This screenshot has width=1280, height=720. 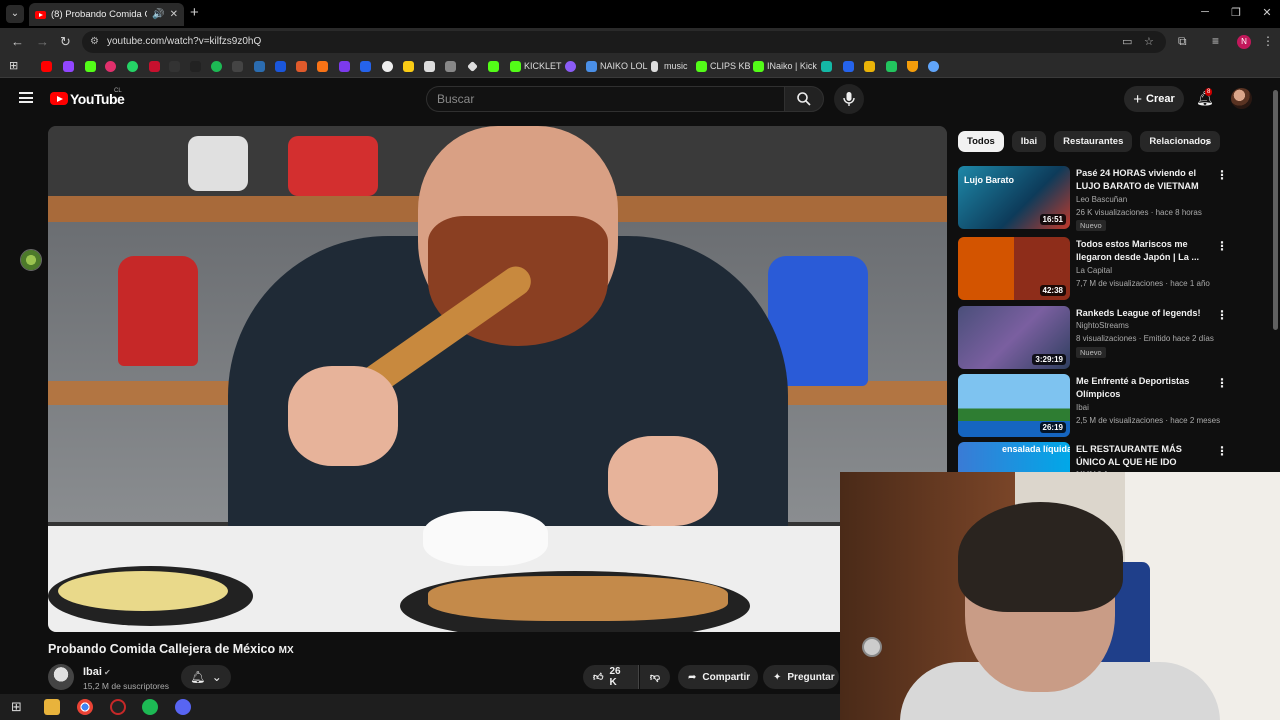 I want to click on search-button, so click(x=804, y=99).